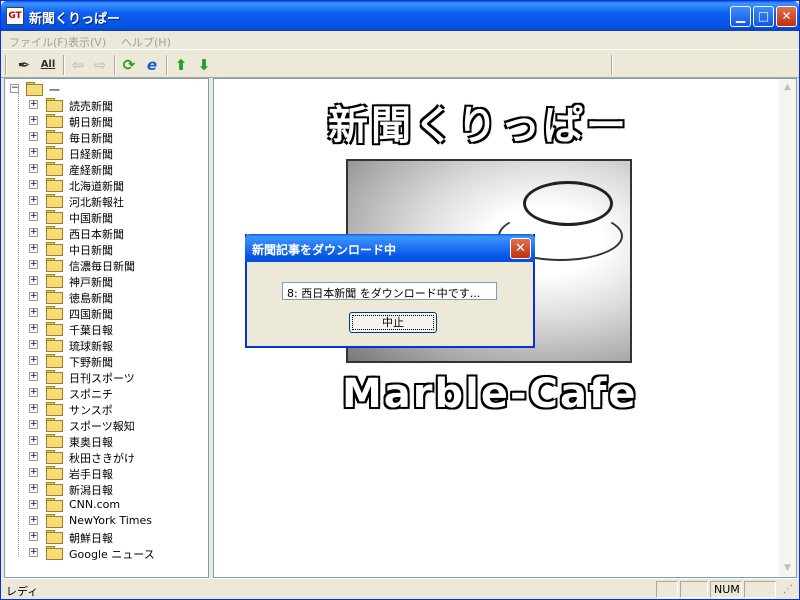  Describe the element at coordinates (91, 410) in the screenshot. I see `tree-item-label: サンスポ` at that location.